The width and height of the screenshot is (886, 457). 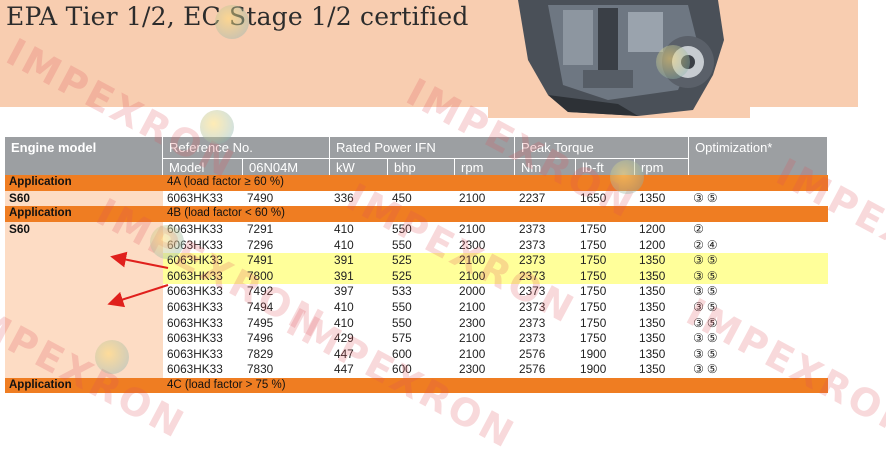 I want to click on table-row: 6063HK33 7495 410 550 2300 2373 1750 1350 ③ ⑤, so click(x=416, y=323).